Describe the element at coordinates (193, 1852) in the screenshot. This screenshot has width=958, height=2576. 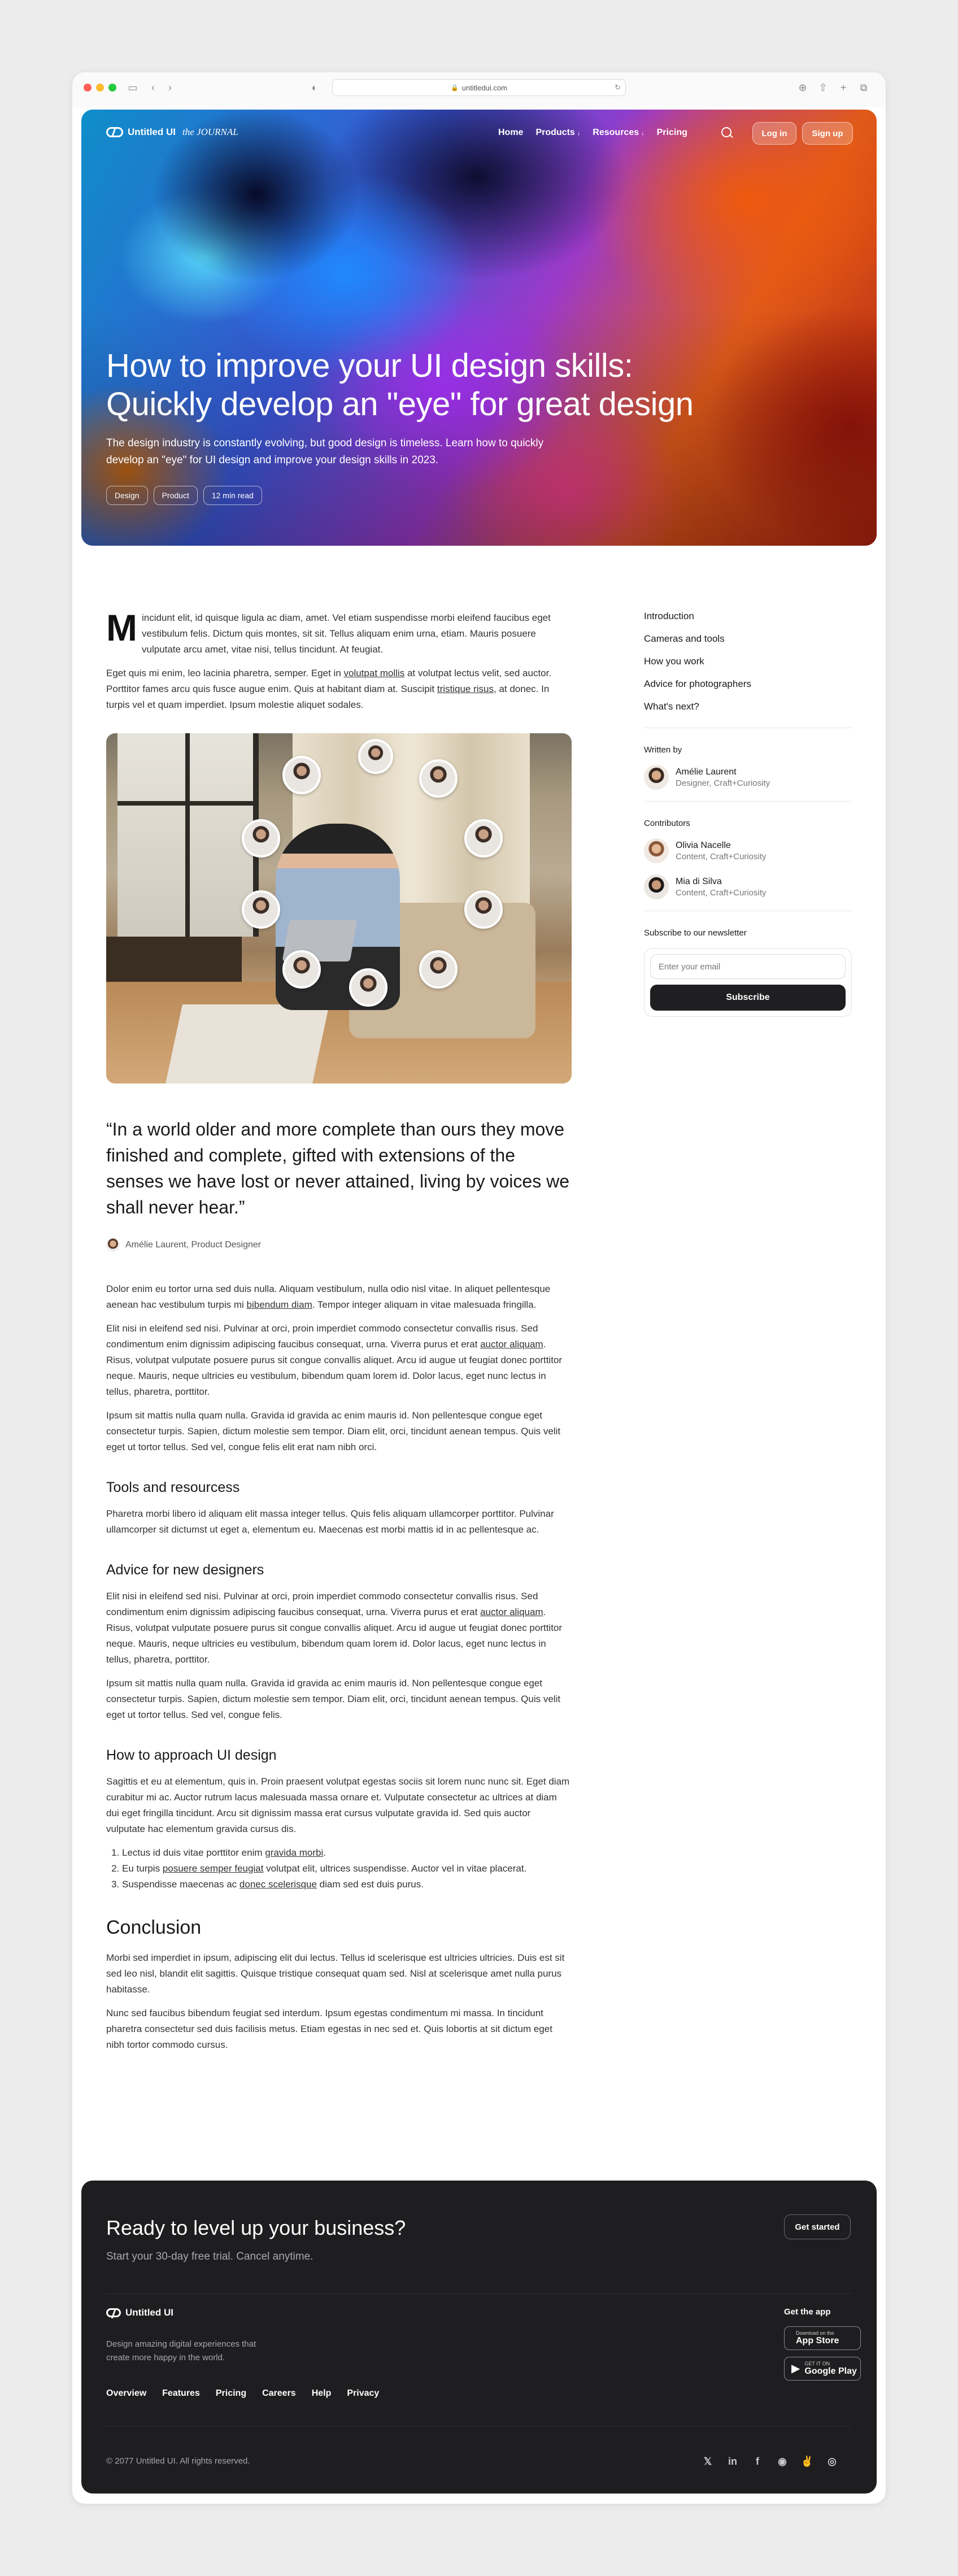
I see `list-item-text: Lectus id duis vitae porttitor enim` at that location.